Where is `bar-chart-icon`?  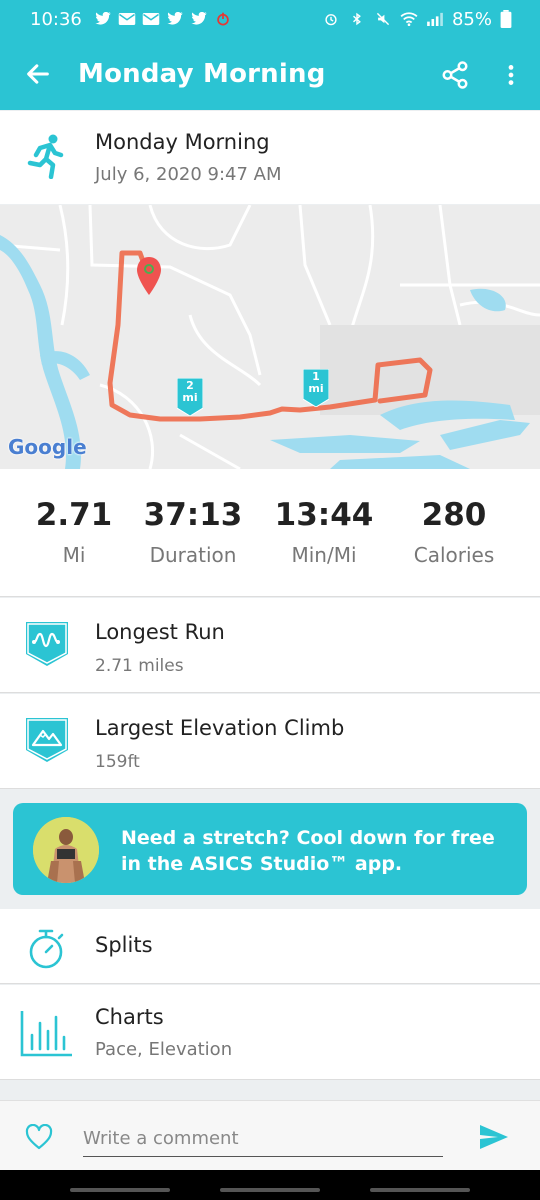
bar-chart-icon is located at coordinates (46, 1034).